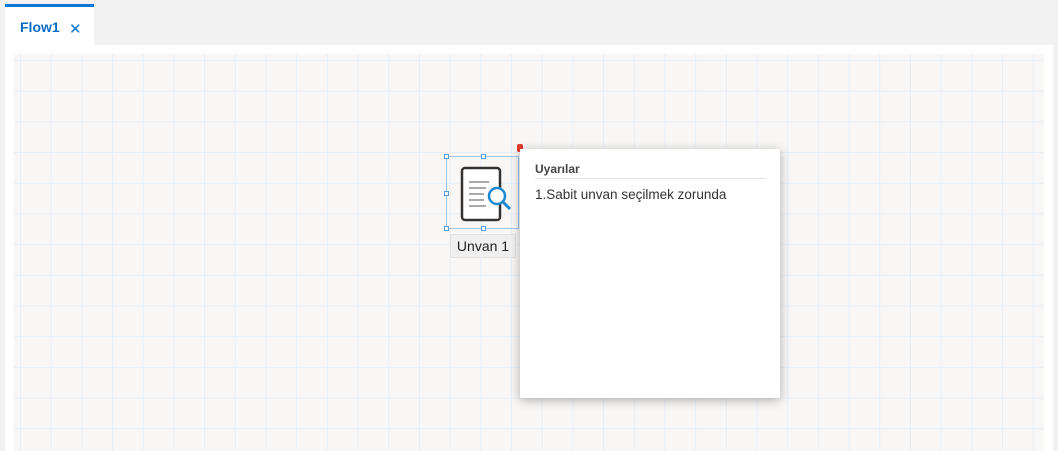 This screenshot has width=1058, height=451. I want to click on node-label: Unvan 1, so click(483, 246).